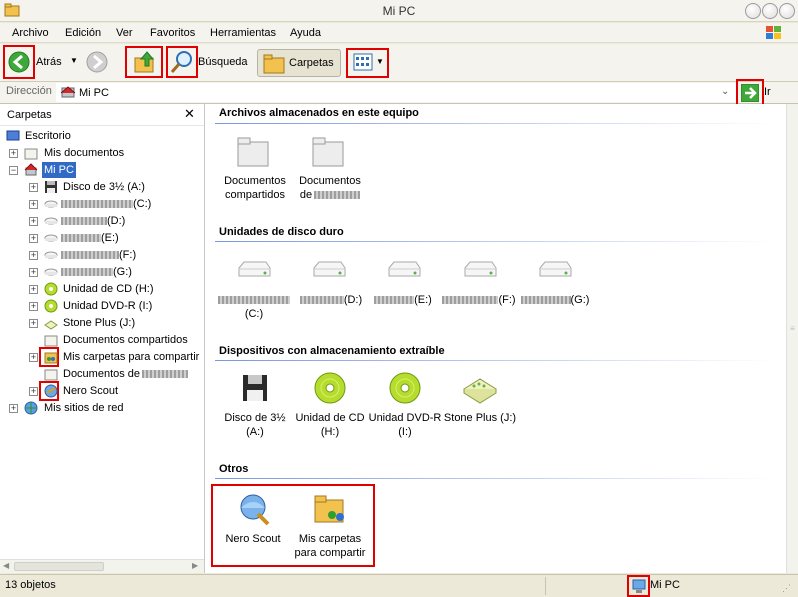 The image size is (798, 597). Describe the element at coordinates (380, 61) in the screenshot. I see `views-dropdown-icon: ▼` at that location.